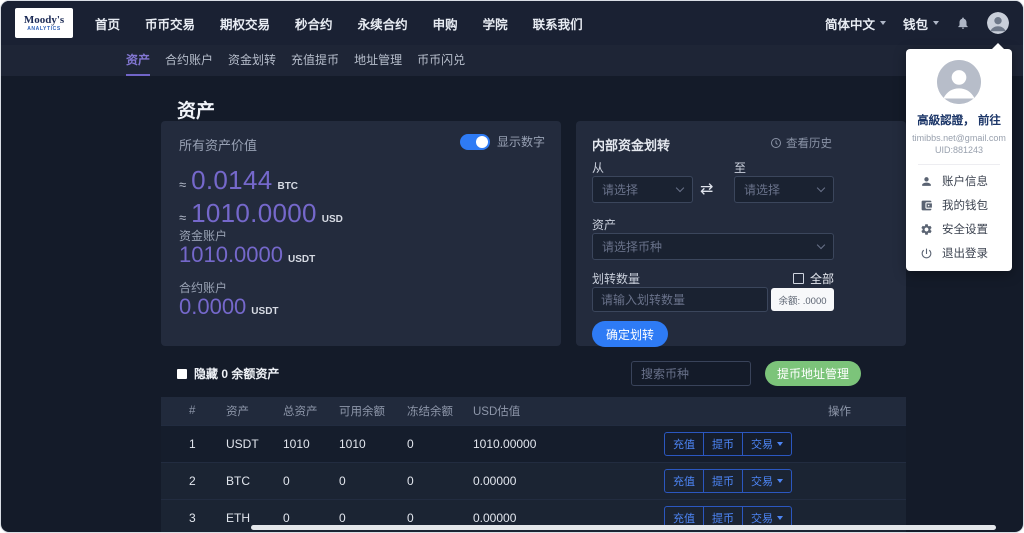  I want to click on user-uid: UID:881243, so click(959, 150).